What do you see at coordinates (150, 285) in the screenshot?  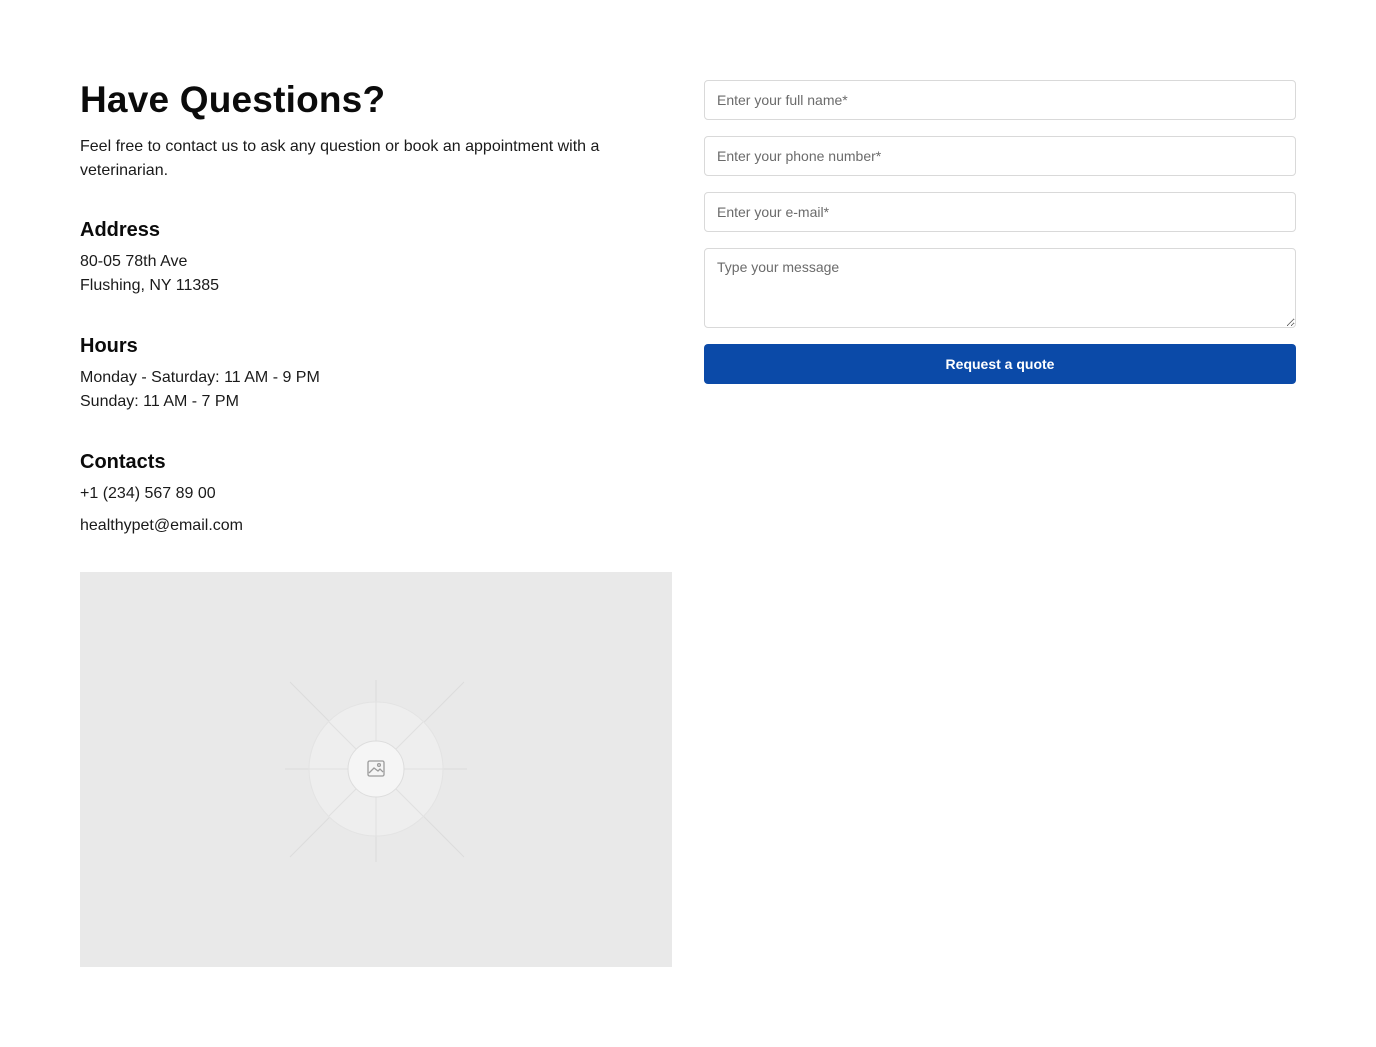 I see `address-line-2: Flushing, NY 11385` at bounding box center [150, 285].